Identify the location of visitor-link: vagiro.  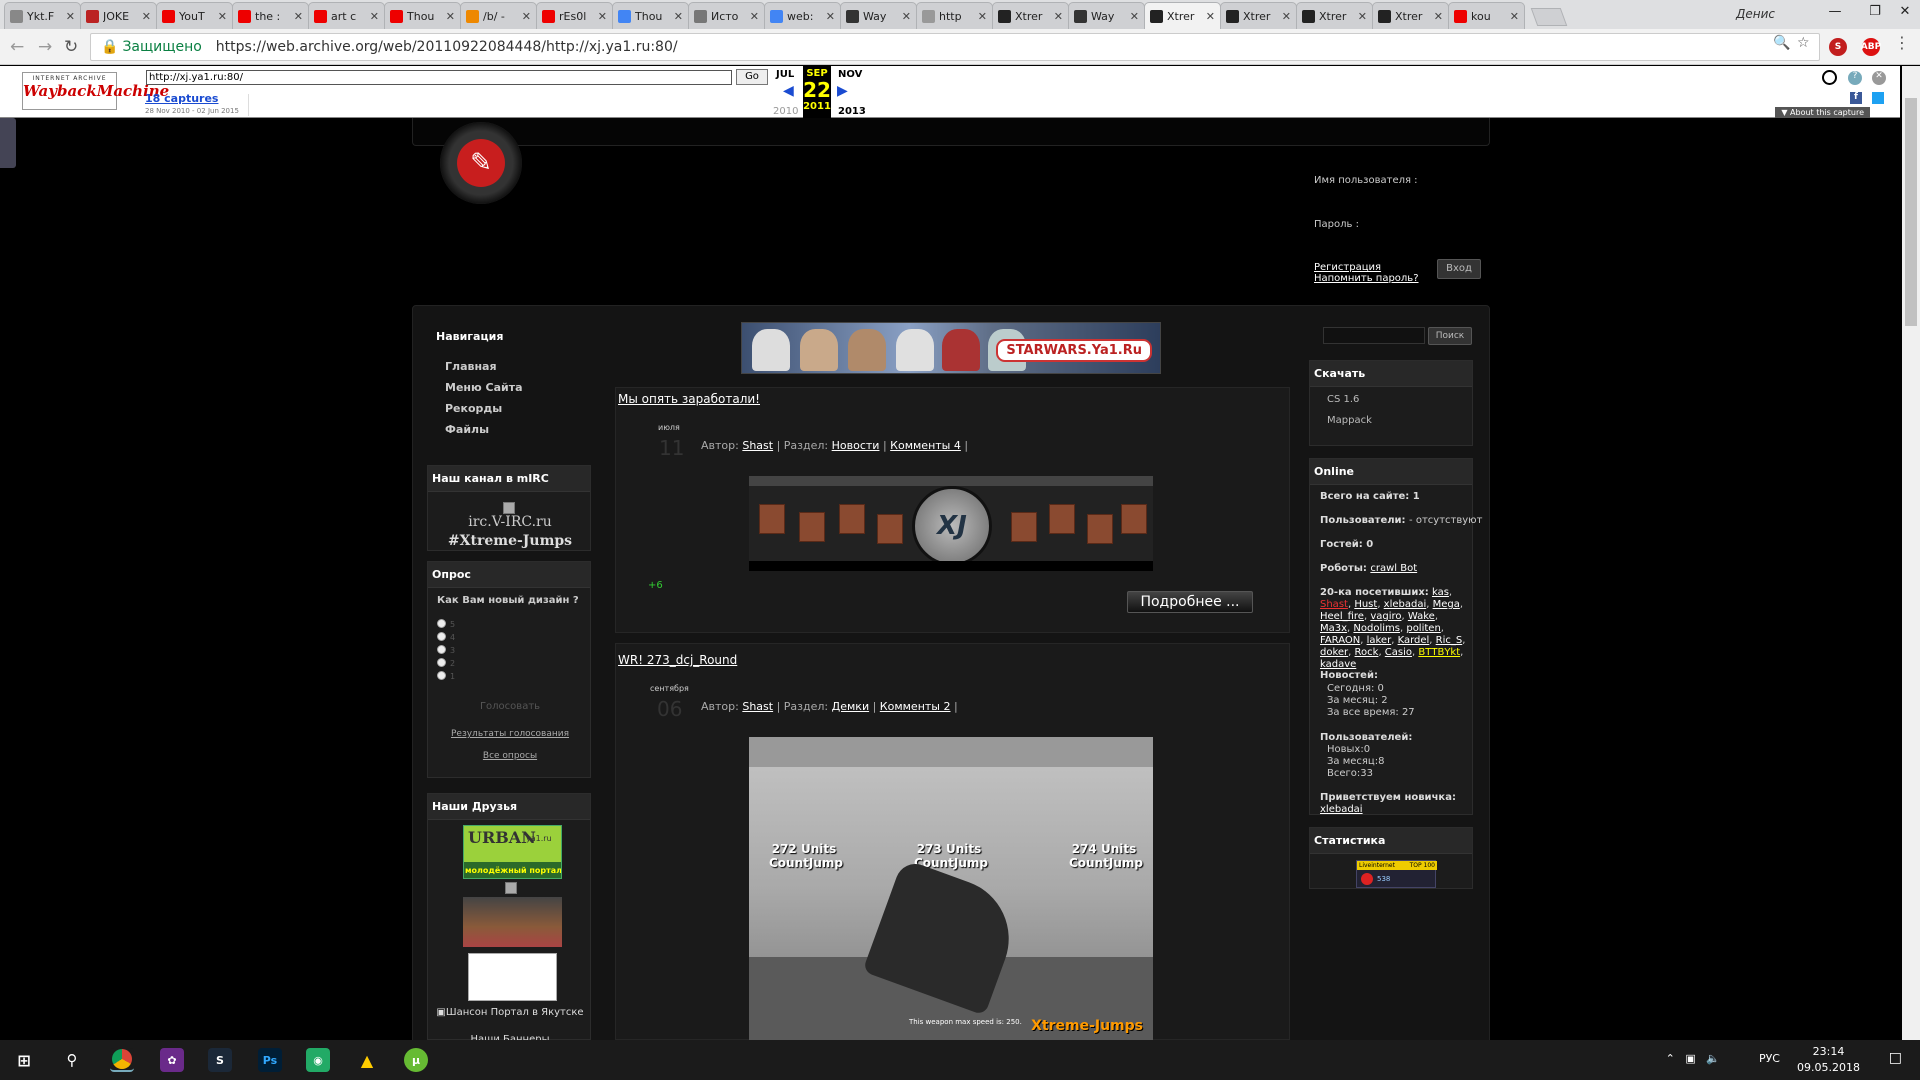
(1385, 616).